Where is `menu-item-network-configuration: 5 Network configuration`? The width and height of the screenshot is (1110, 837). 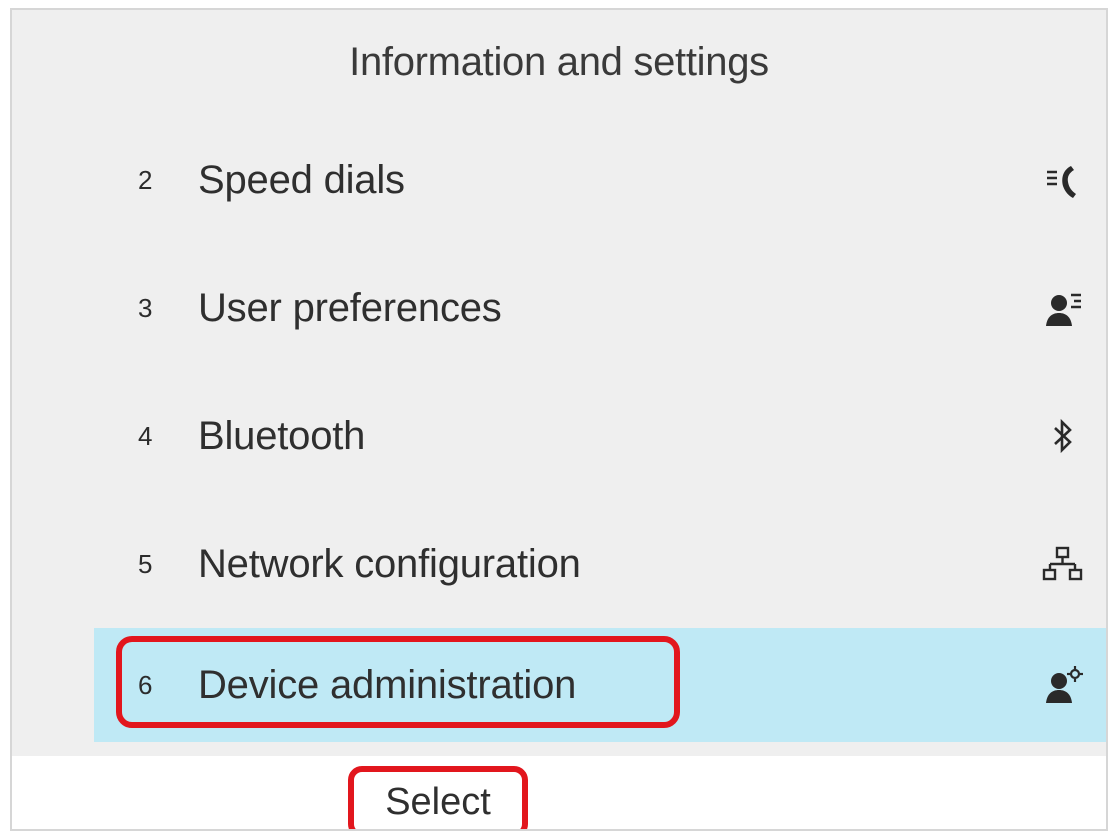
menu-item-network-configuration: 5 Network configuration is located at coordinates (600, 564).